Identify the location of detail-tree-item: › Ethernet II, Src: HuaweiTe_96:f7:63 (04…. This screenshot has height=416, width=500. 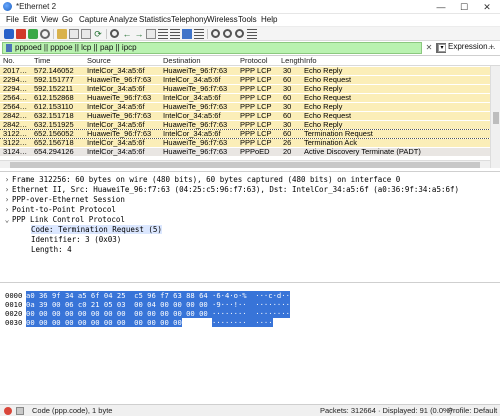
(250, 189).